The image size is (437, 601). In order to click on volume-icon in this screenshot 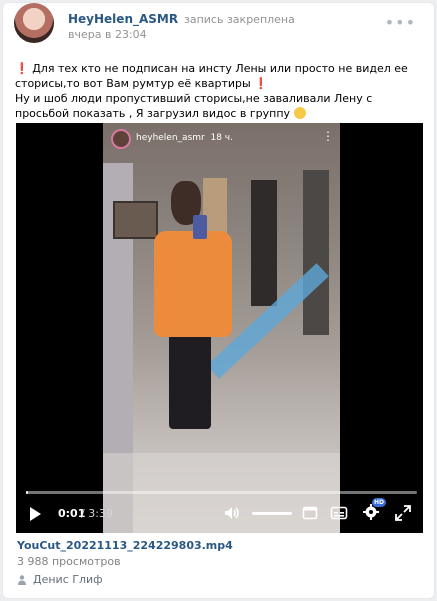, I will do `click(232, 513)`.